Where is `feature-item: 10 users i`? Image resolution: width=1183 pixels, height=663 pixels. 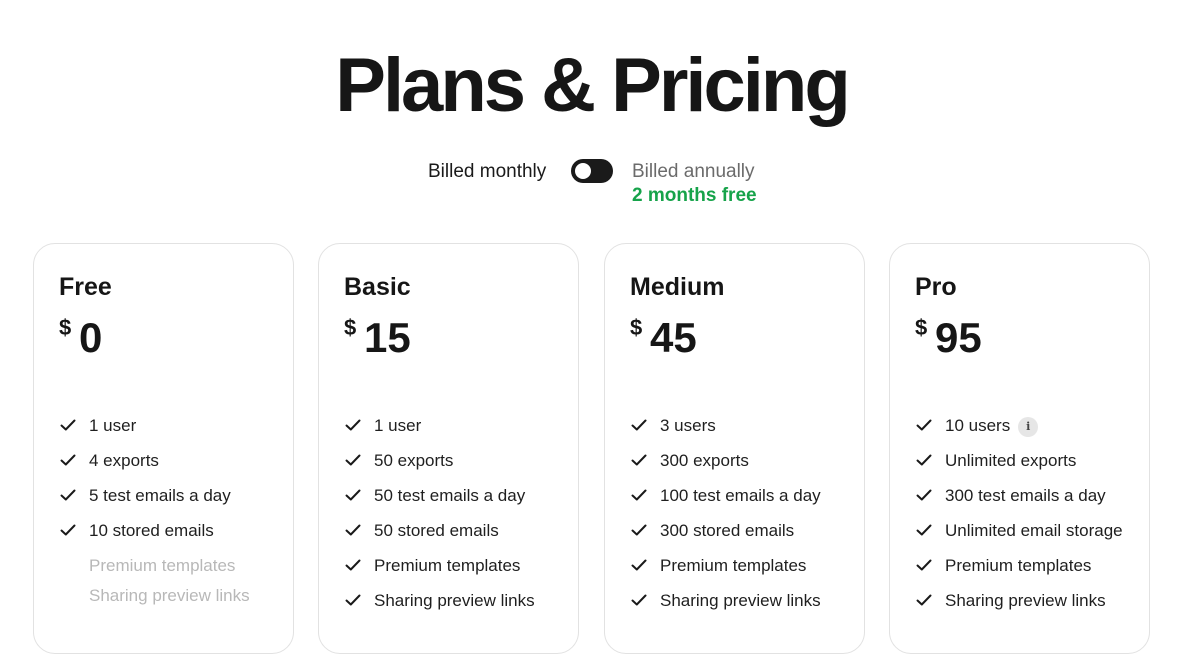
feature-item: 10 users i is located at coordinates (1019, 427).